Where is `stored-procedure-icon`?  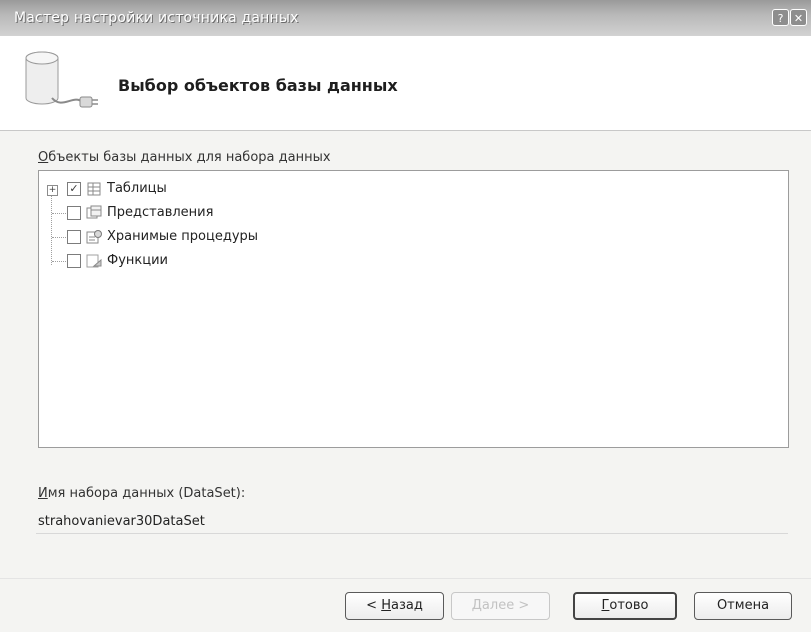
stored-procedure-icon is located at coordinates (94, 237).